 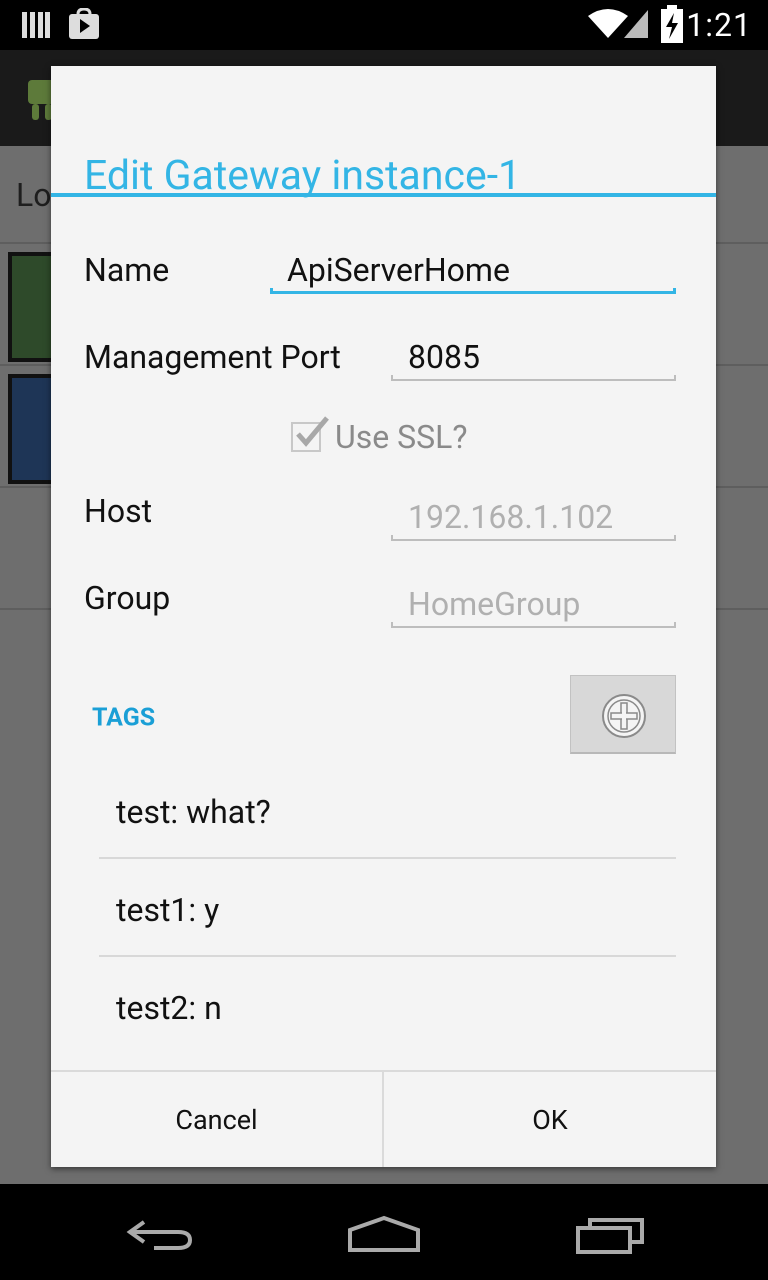 What do you see at coordinates (383, 195) in the screenshot?
I see `title-divider` at bounding box center [383, 195].